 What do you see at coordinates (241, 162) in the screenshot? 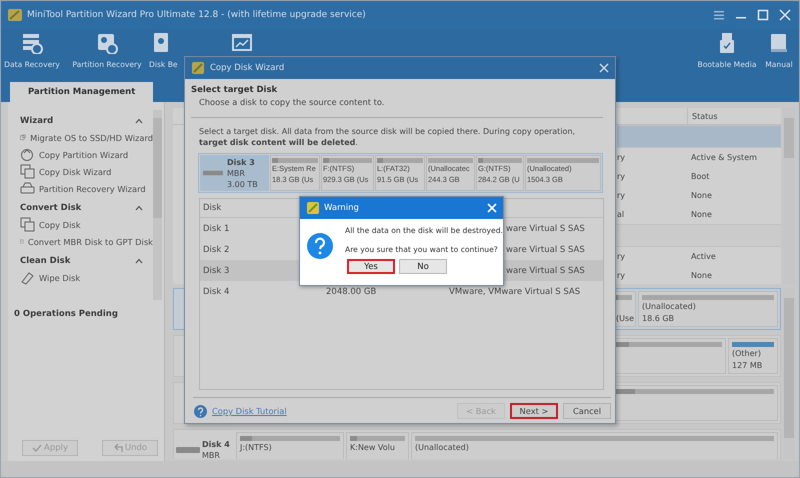
I see `disk-name: Disk 3` at bounding box center [241, 162].